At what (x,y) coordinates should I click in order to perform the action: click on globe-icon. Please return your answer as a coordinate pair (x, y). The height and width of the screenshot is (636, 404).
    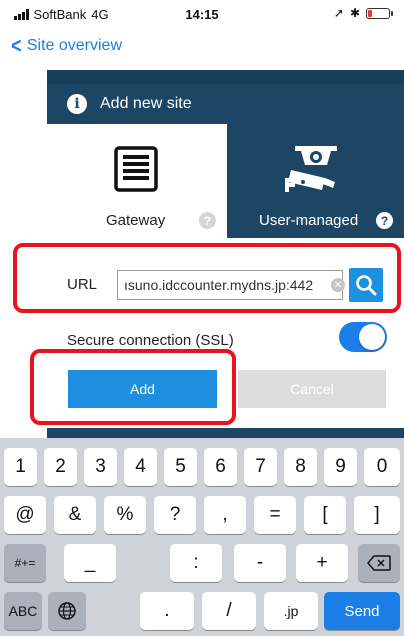
    Looking at the image, I should click on (67, 611).